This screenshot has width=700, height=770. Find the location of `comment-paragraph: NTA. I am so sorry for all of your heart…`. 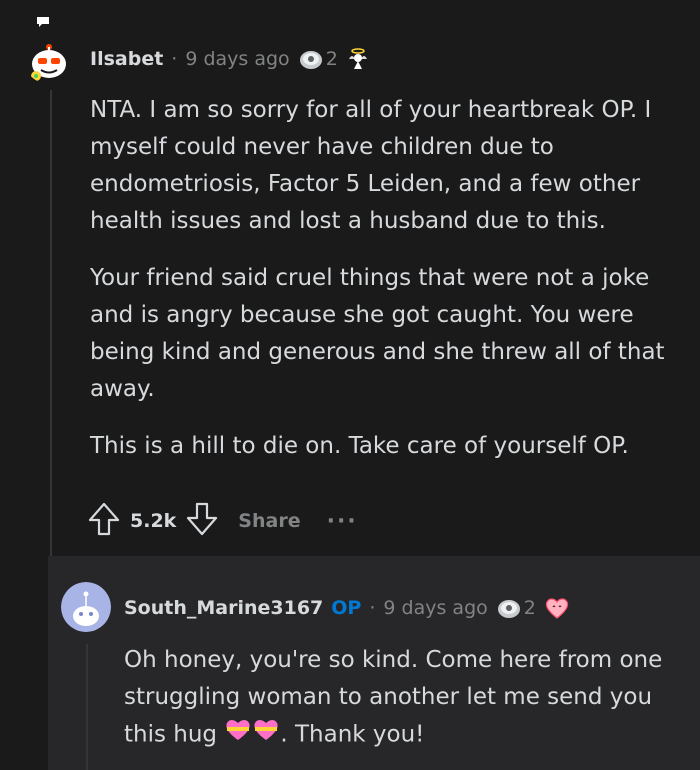

comment-paragraph: NTA. I am so sorry for all of your heart… is located at coordinates (371, 165).